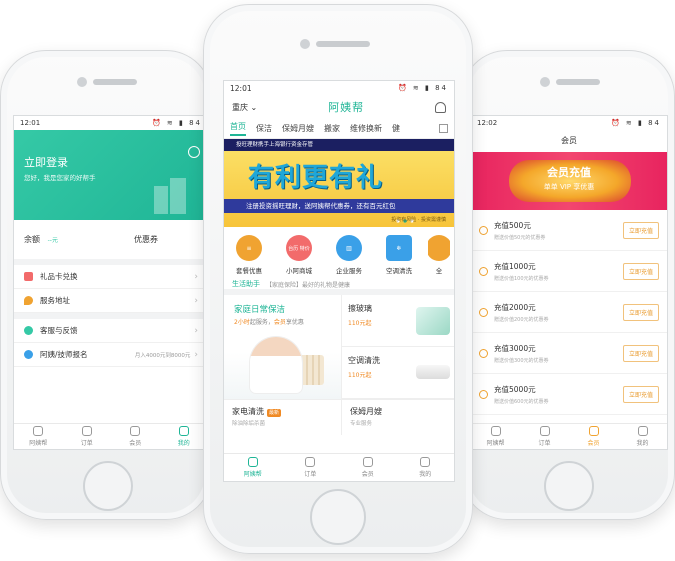 This screenshot has width=675, height=561. Describe the element at coordinates (111, 301) in the screenshot. I see `menu-service-address: 服务地址 ›` at that location.